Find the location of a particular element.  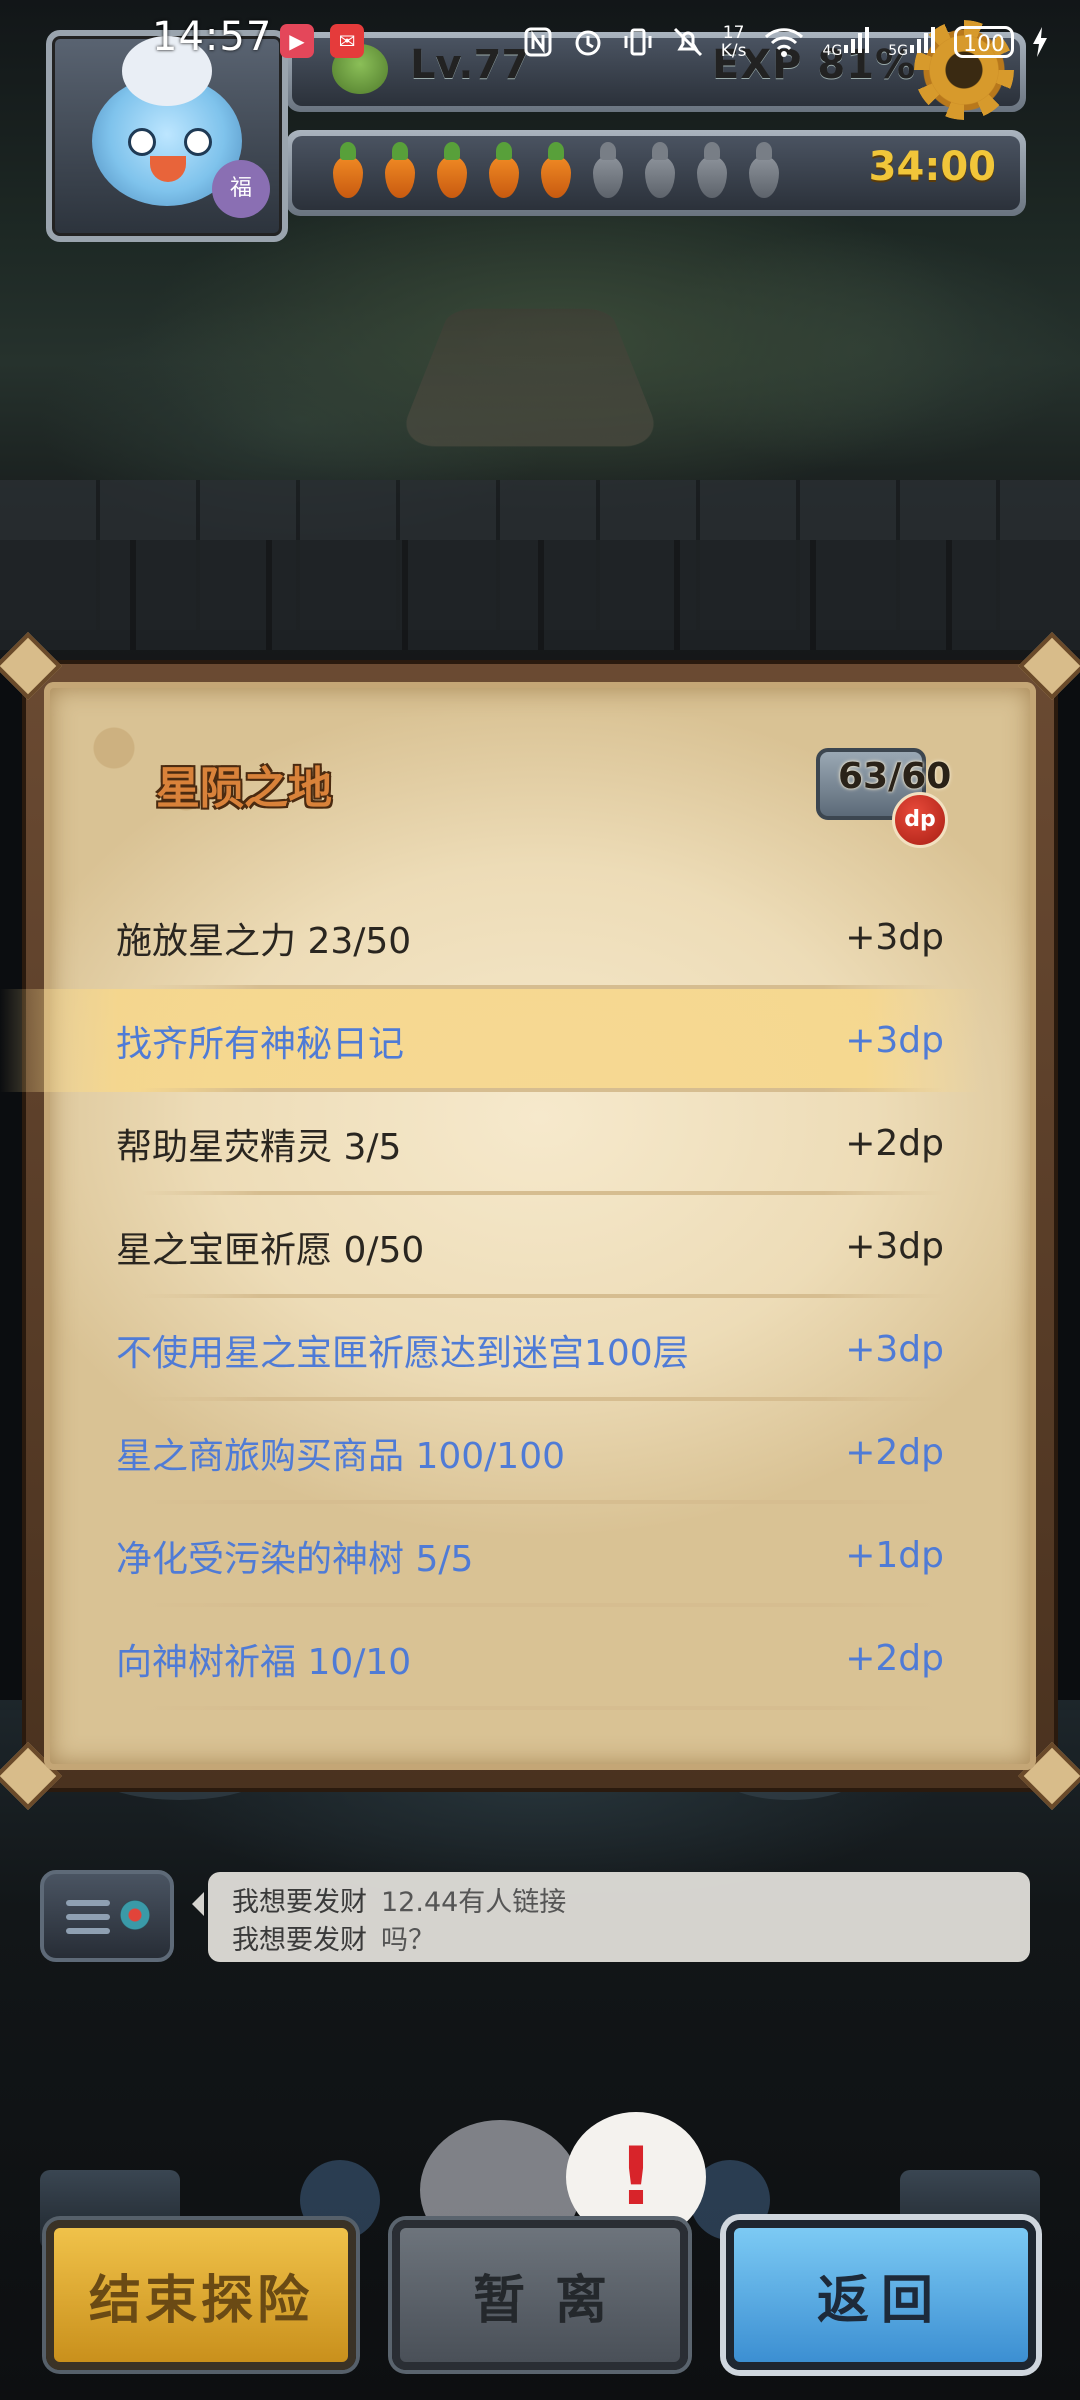

quest-text: 施放星之力 23/50 is located at coordinates (264, 941).